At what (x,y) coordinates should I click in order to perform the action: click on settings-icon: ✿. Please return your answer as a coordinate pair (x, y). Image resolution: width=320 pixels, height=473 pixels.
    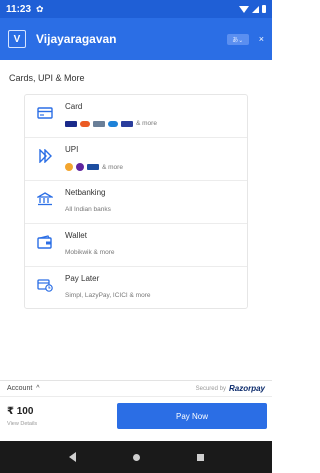
    Looking at the image, I should click on (40, 8).